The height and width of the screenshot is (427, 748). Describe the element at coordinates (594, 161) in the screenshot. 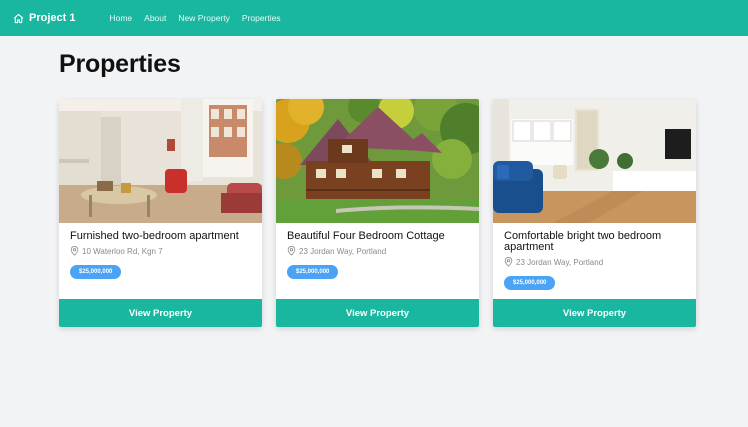

I see `bright-living-room-photo` at that location.